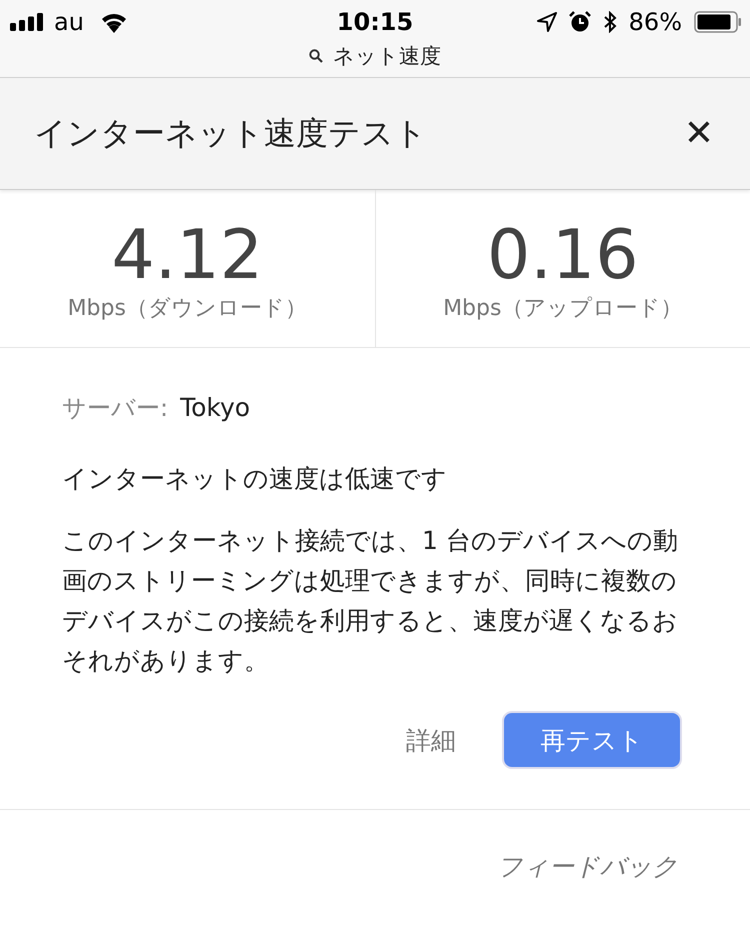 This screenshot has width=750, height=937. I want to click on card-title: インターネット速度テスト, so click(230, 133).